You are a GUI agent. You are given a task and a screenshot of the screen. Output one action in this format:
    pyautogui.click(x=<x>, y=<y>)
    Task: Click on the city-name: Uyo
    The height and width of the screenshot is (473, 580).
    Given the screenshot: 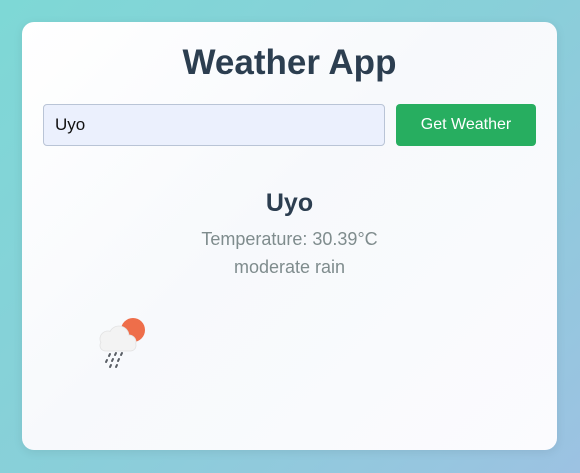 What is the action you would take?
    pyautogui.click(x=289, y=203)
    